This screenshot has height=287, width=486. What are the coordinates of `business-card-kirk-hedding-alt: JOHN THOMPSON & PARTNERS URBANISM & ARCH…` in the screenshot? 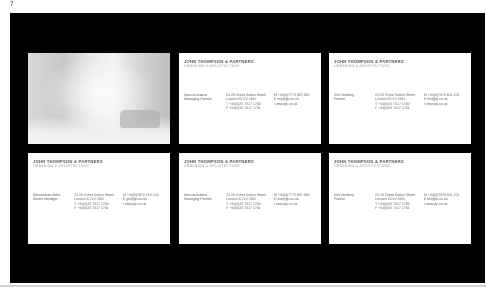 It's located at (400, 198).